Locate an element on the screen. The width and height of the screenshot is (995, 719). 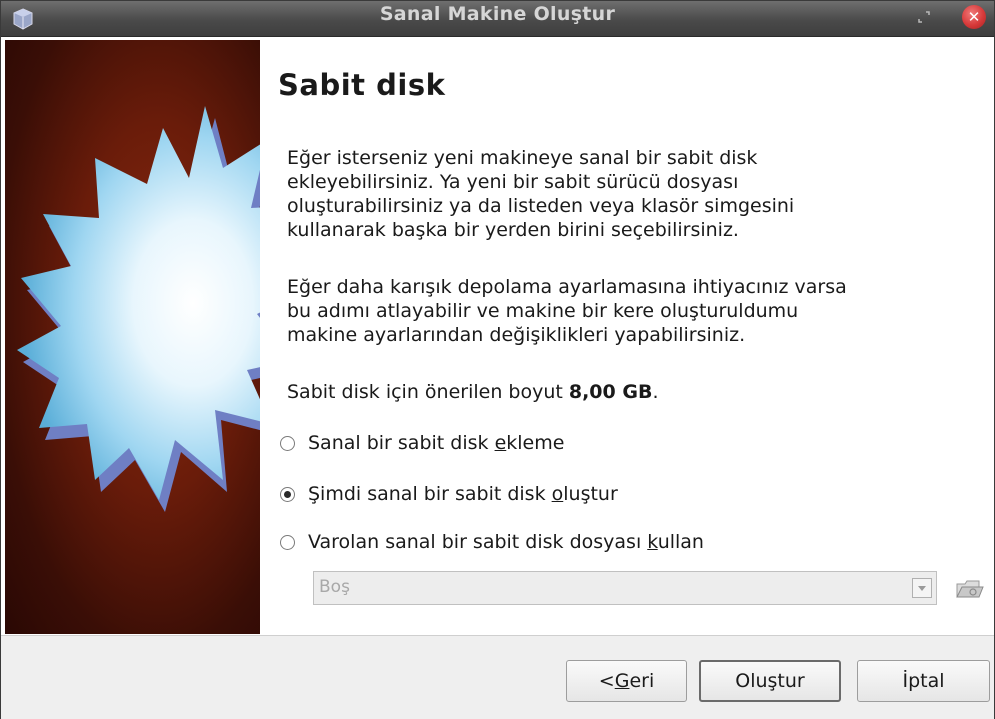
close-button: ✕ is located at coordinates (974, 17).